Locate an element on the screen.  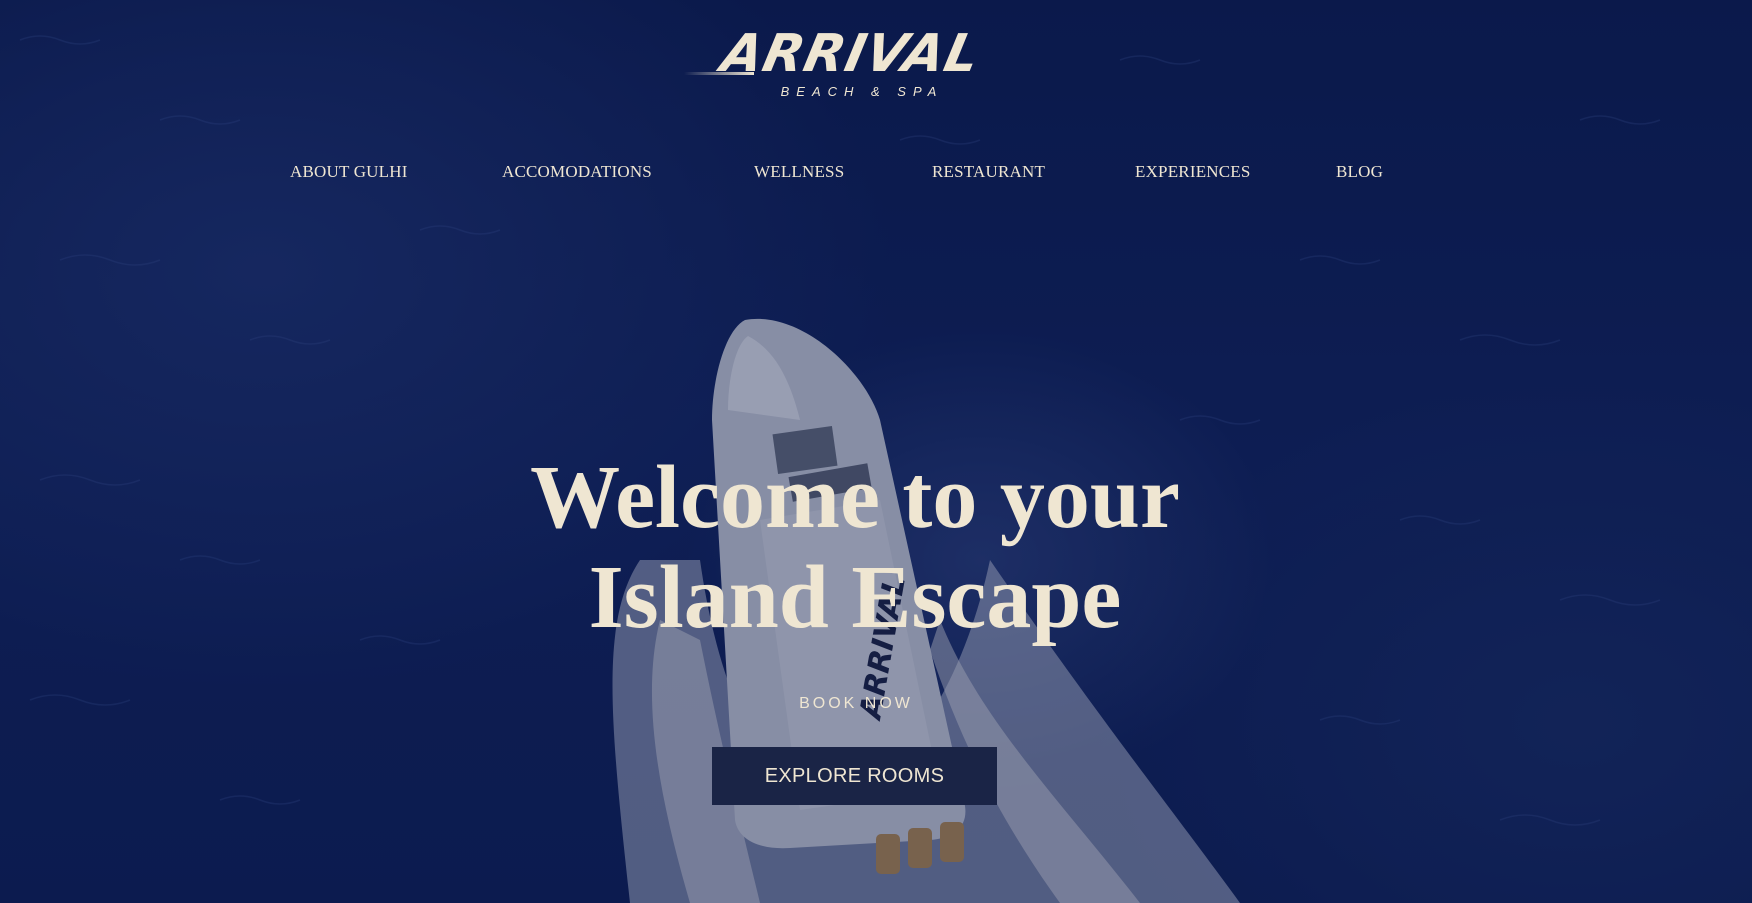
logo-tagline: BEACH & SPA is located at coordinates (862, 91).